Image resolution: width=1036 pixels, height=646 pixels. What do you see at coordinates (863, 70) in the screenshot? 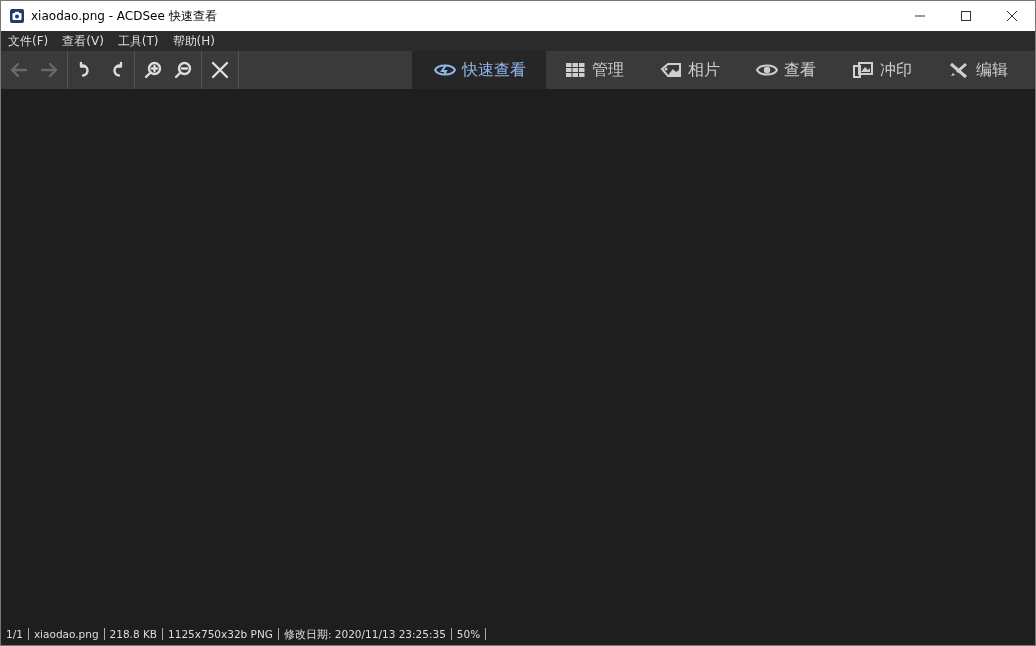
I see `pictures-icon` at bounding box center [863, 70].